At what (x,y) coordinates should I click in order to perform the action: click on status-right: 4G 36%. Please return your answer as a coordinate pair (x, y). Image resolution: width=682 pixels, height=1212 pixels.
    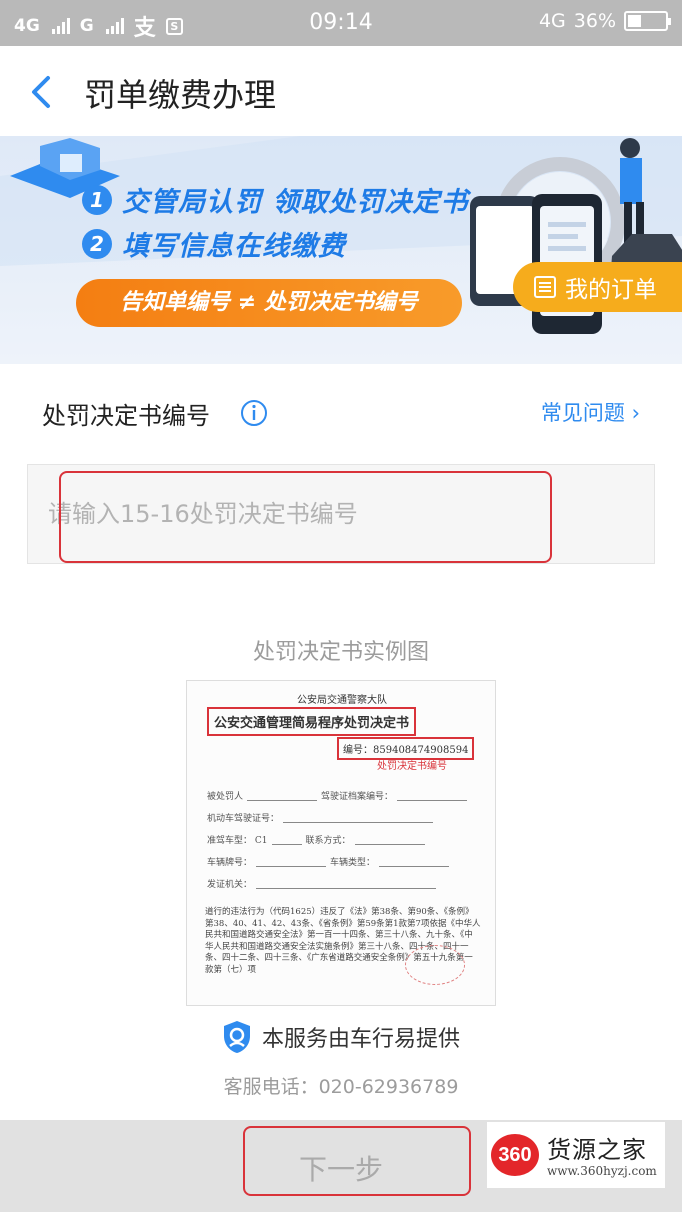
    Looking at the image, I should click on (604, 21).